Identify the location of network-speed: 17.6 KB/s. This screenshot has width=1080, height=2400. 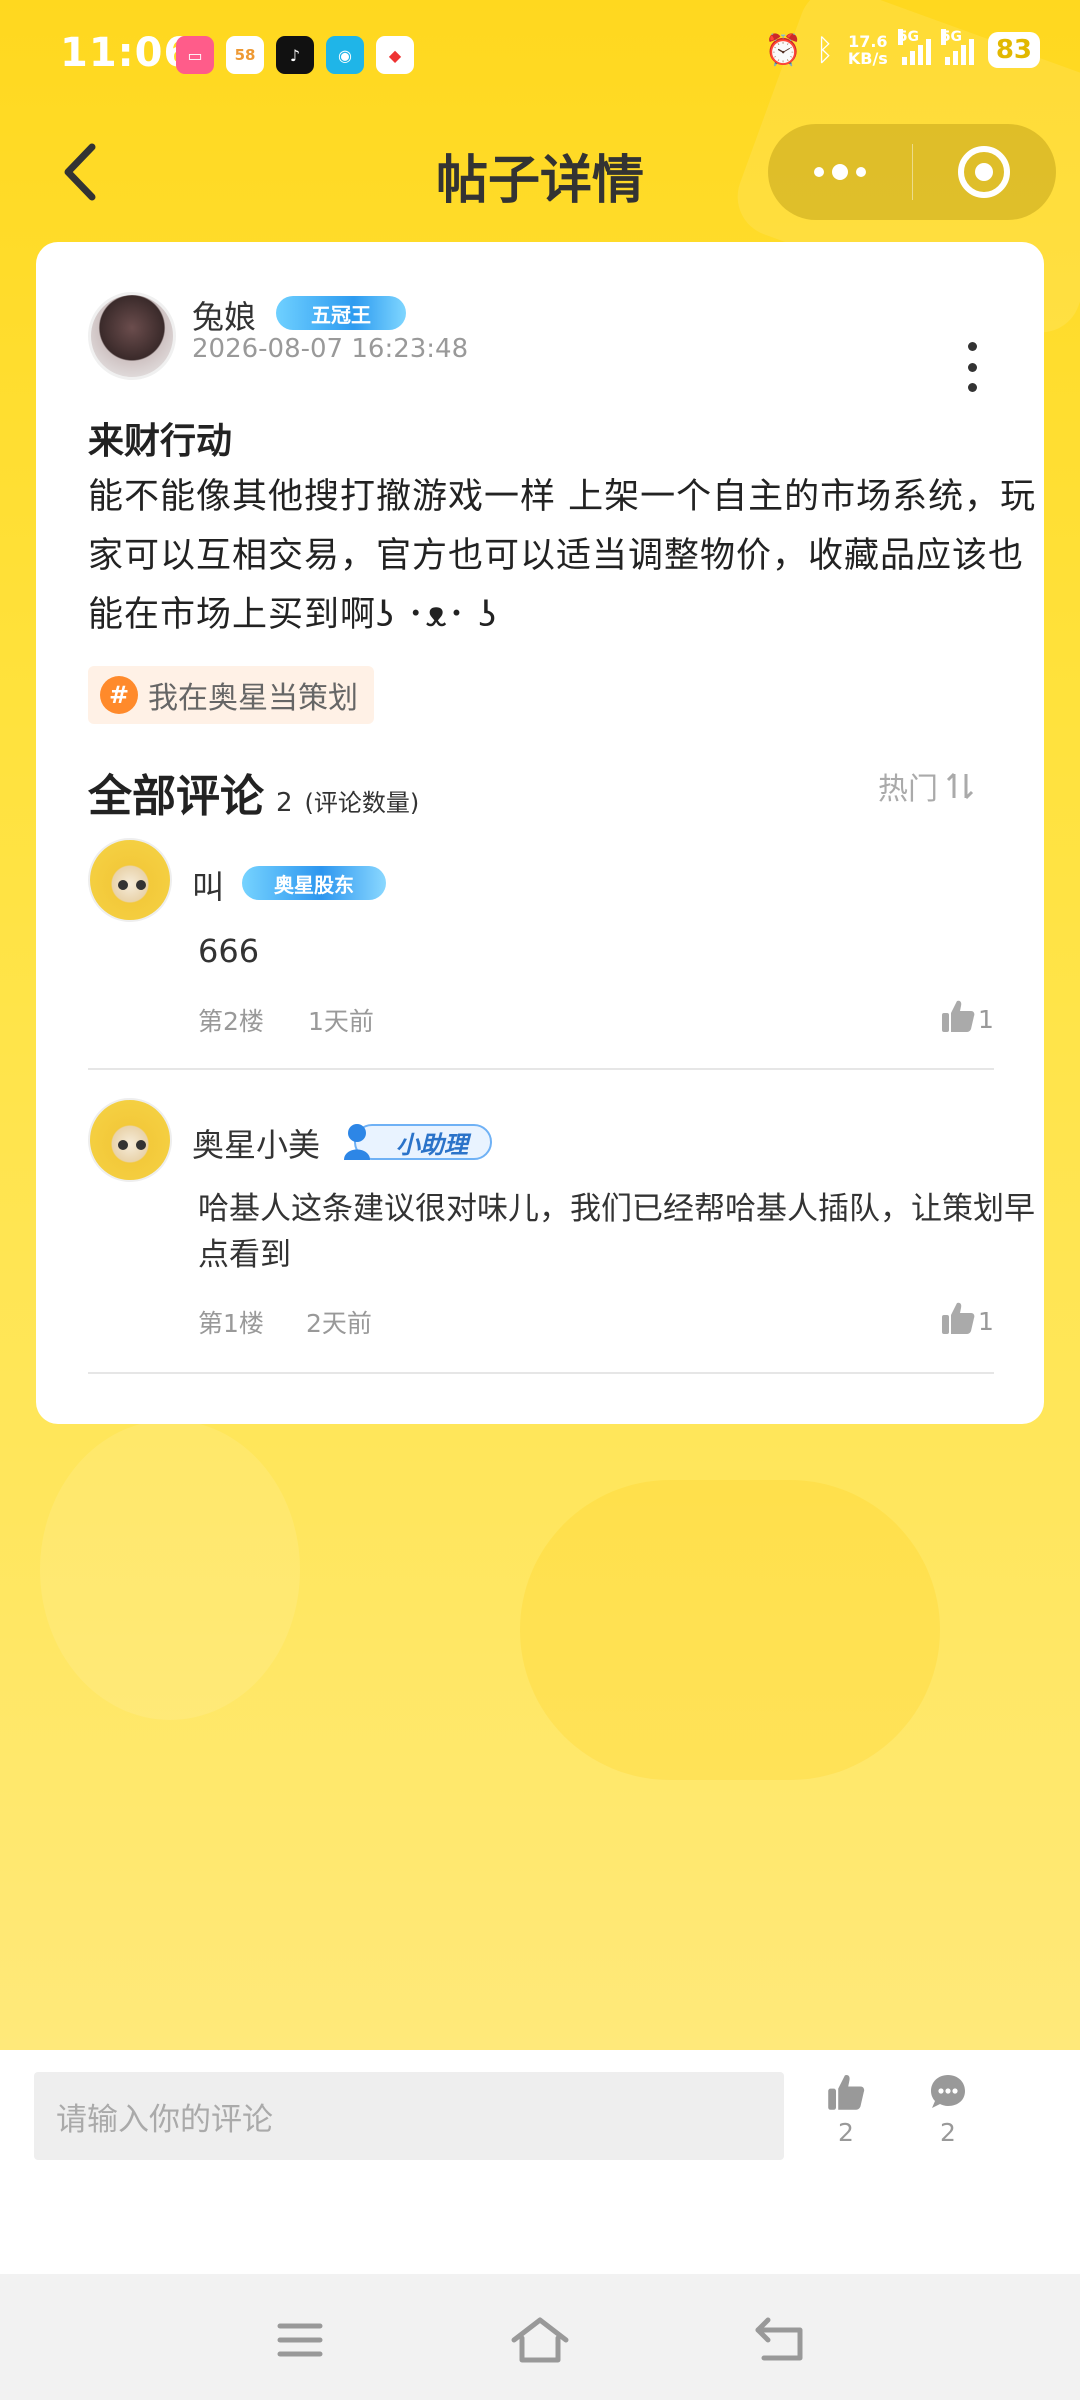
(868, 50).